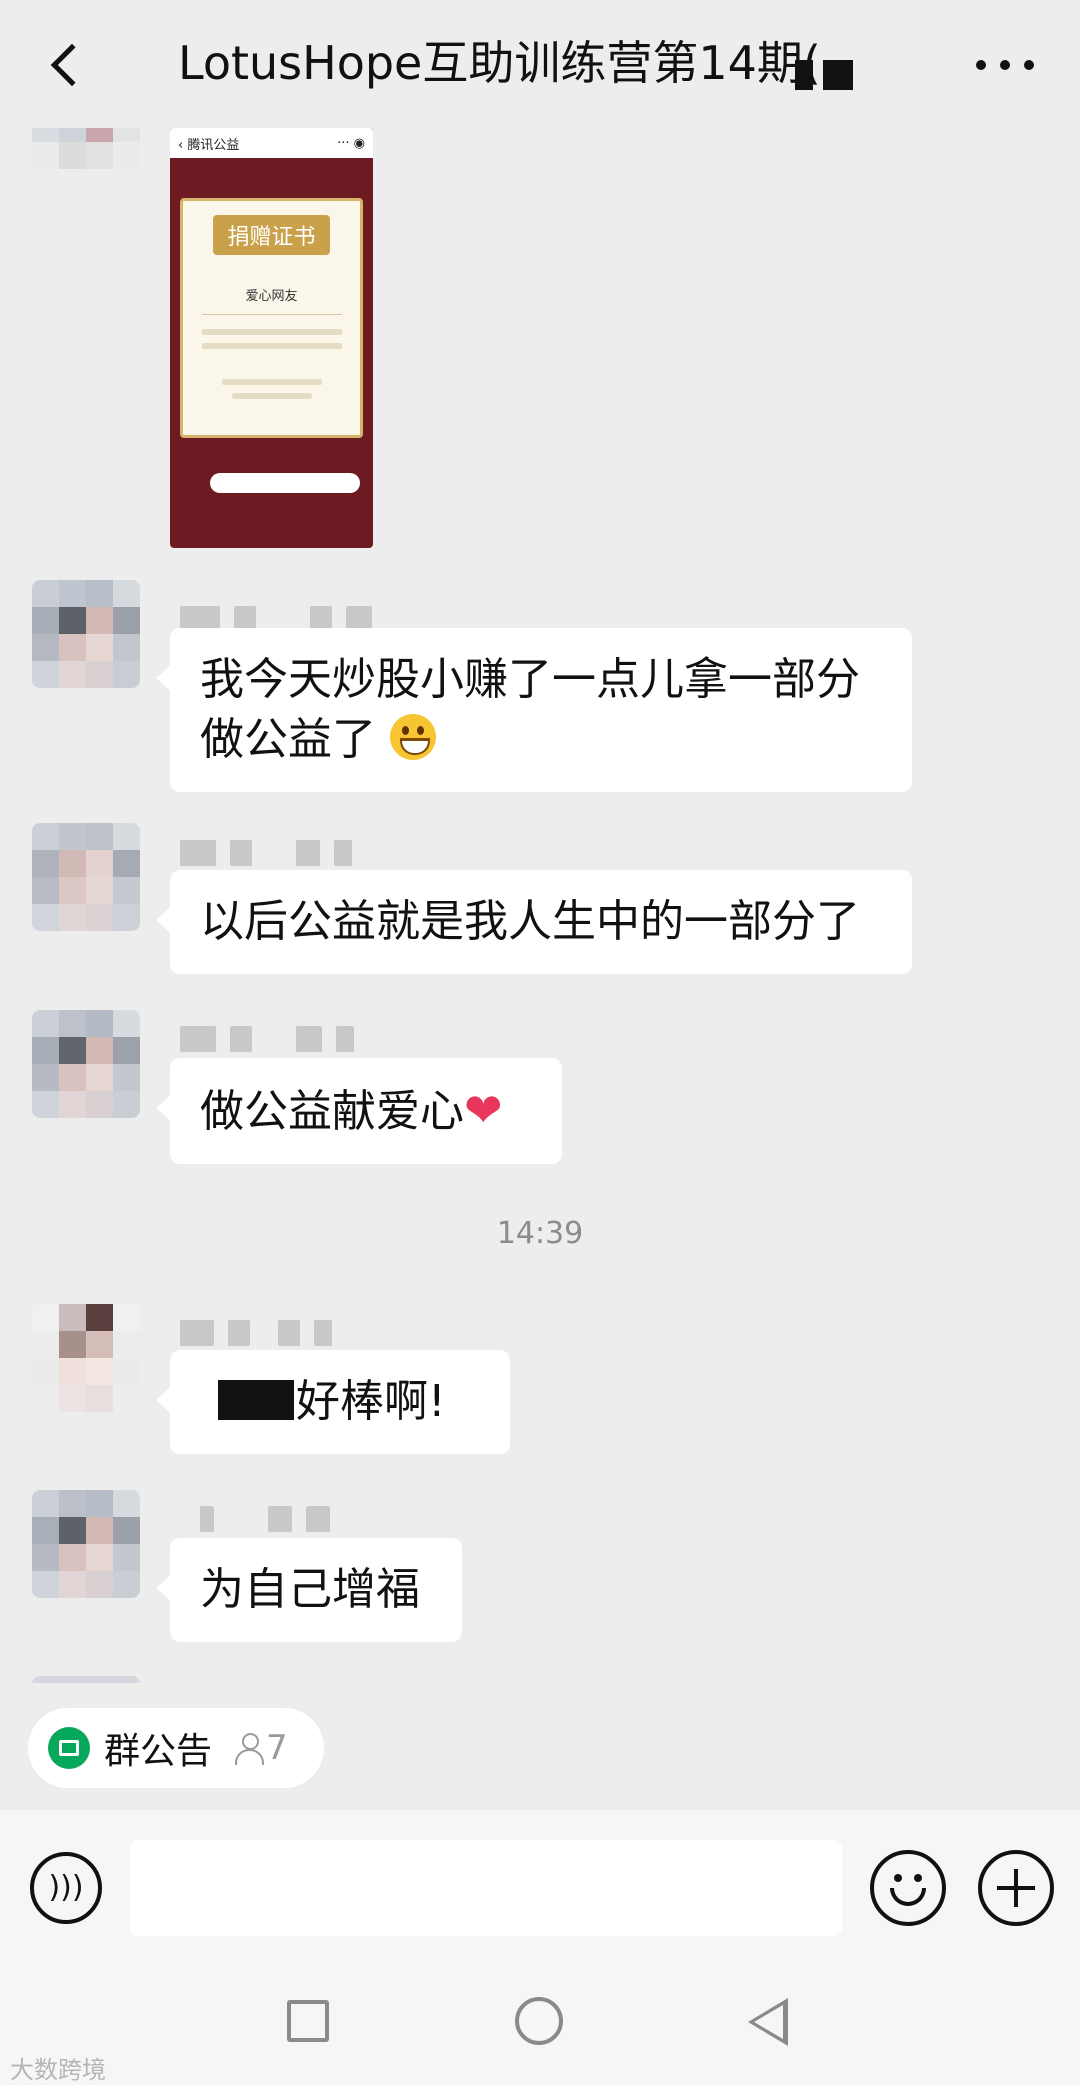 The image size is (1080, 2085). Describe the element at coordinates (371, 1401) in the screenshot. I see `message-text: 好棒啊!` at that location.